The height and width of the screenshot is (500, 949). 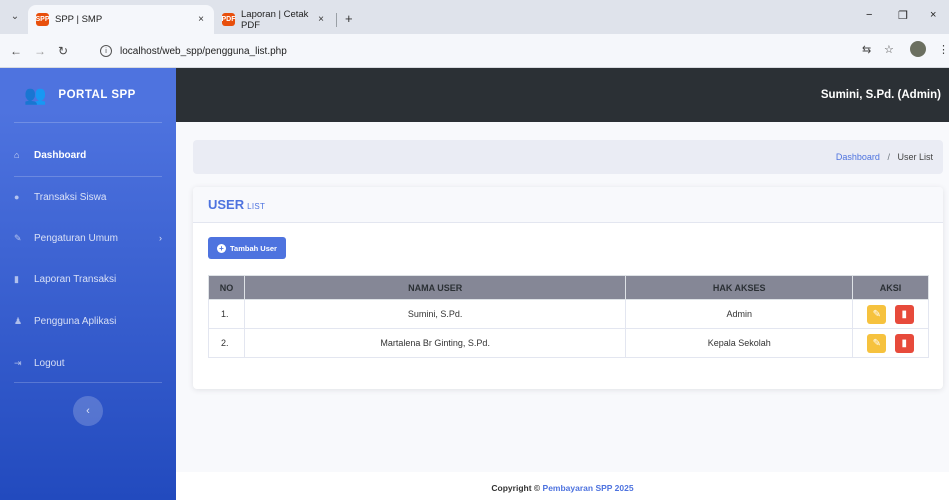 I want to click on table-header-row: NO NAMA USER HAK AKSES AKSI, so click(x=568, y=287).